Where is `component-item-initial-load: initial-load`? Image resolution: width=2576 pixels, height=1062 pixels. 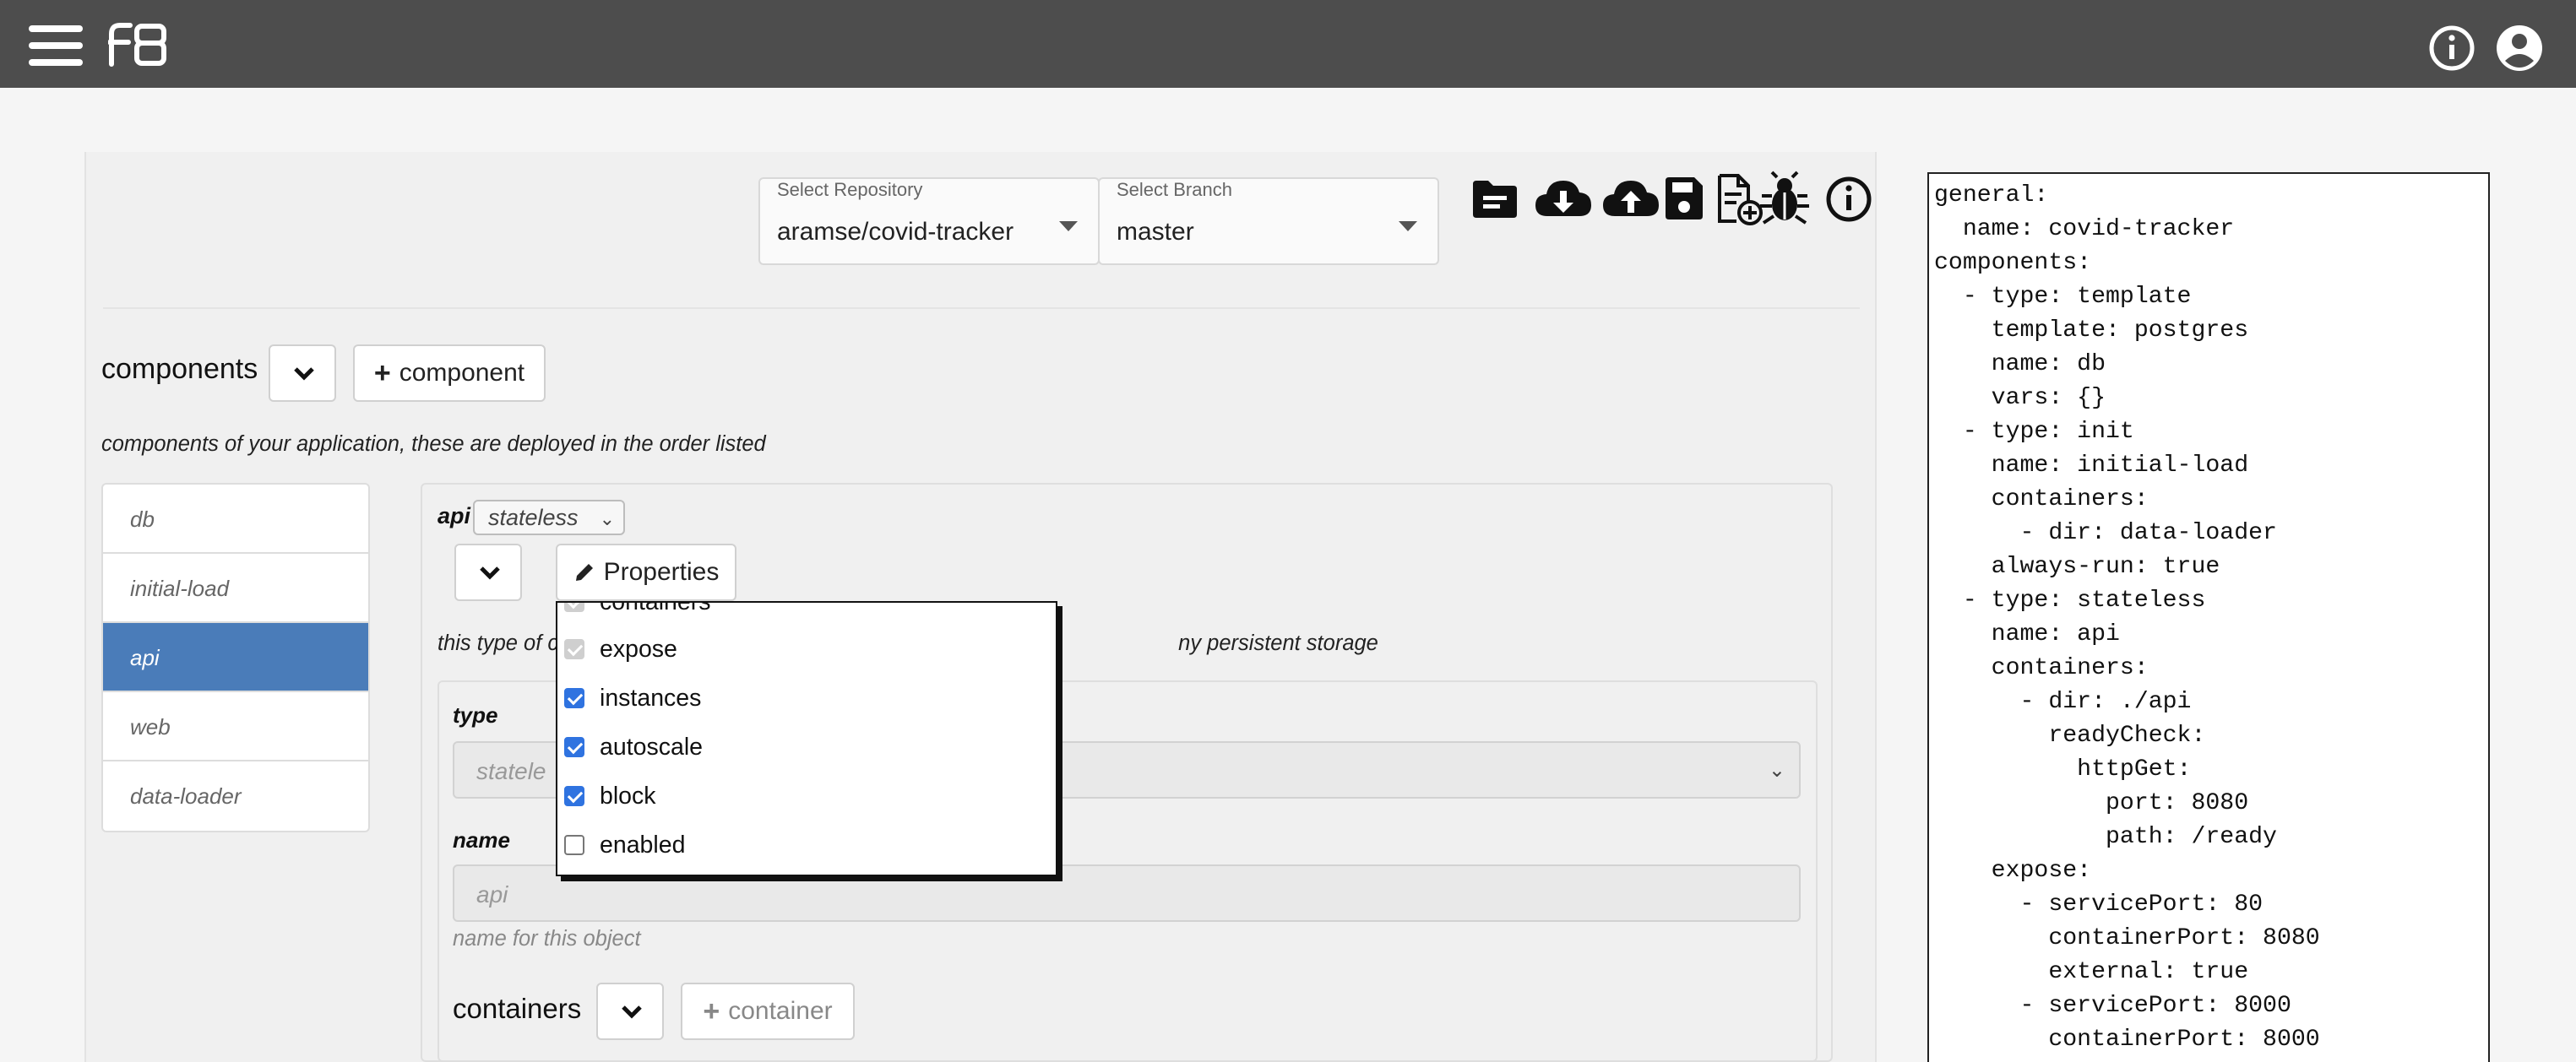
component-item-initial-load: initial-load is located at coordinates (235, 588).